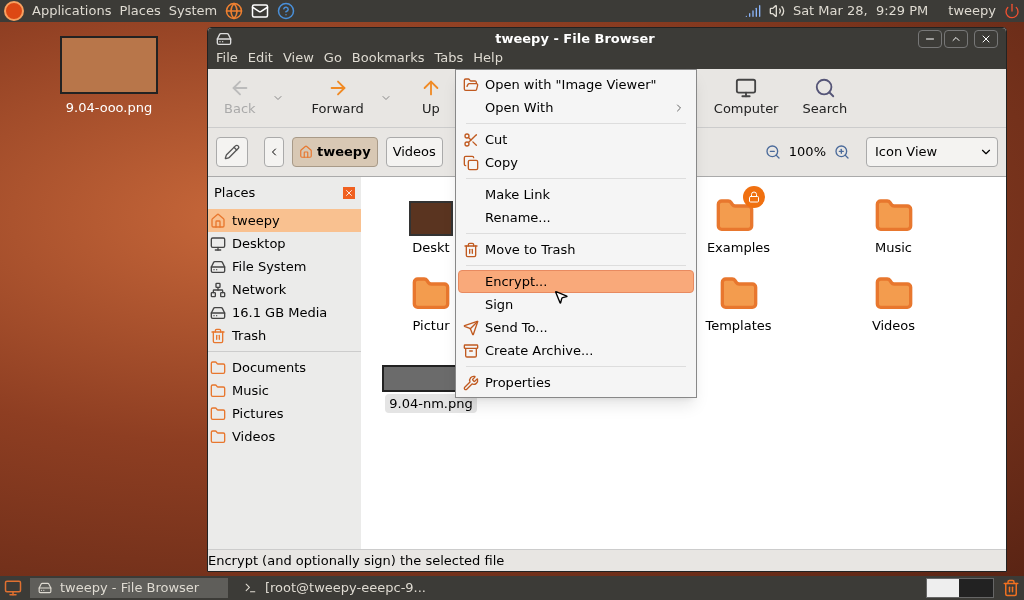  What do you see at coordinates (250, 588) in the screenshot?
I see `terminal-icon` at bounding box center [250, 588].